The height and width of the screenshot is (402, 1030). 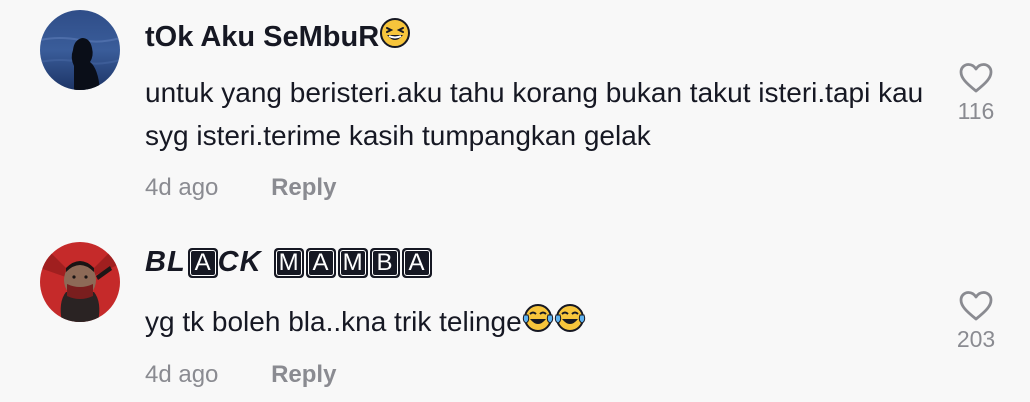 I want to click on like-button: 203, so click(x=976, y=321).